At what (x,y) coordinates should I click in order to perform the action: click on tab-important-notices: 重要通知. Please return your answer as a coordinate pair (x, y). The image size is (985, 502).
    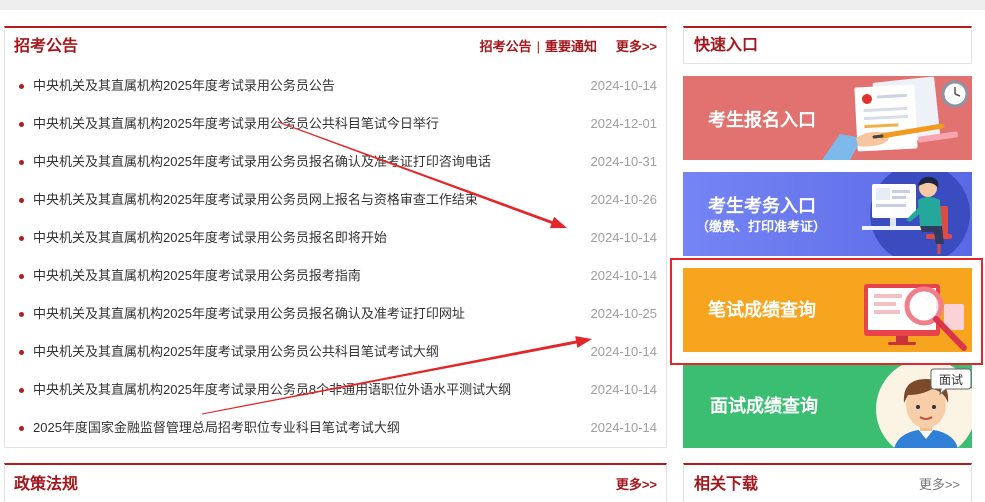
    Looking at the image, I should click on (571, 46).